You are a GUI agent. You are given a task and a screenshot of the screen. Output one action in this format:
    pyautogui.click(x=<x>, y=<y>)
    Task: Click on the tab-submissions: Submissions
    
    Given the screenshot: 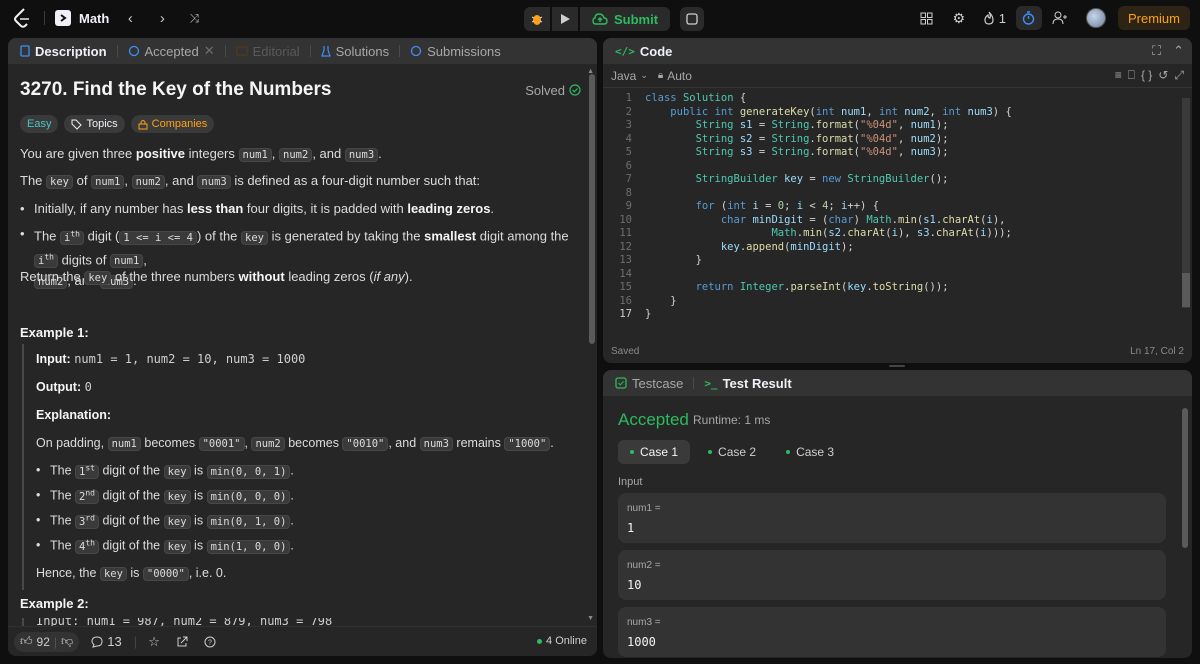 What is the action you would take?
    pyautogui.click(x=455, y=51)
    